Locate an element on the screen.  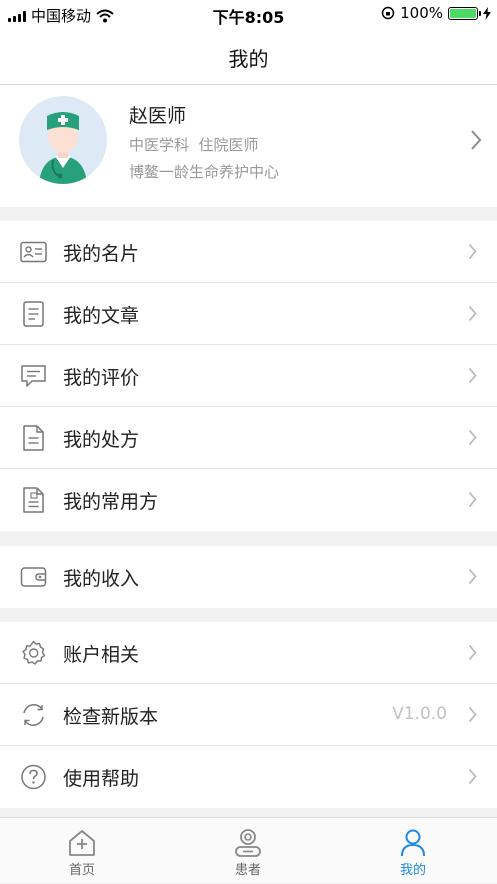
battery-percent: 100% is located at coordinates (421, 13).